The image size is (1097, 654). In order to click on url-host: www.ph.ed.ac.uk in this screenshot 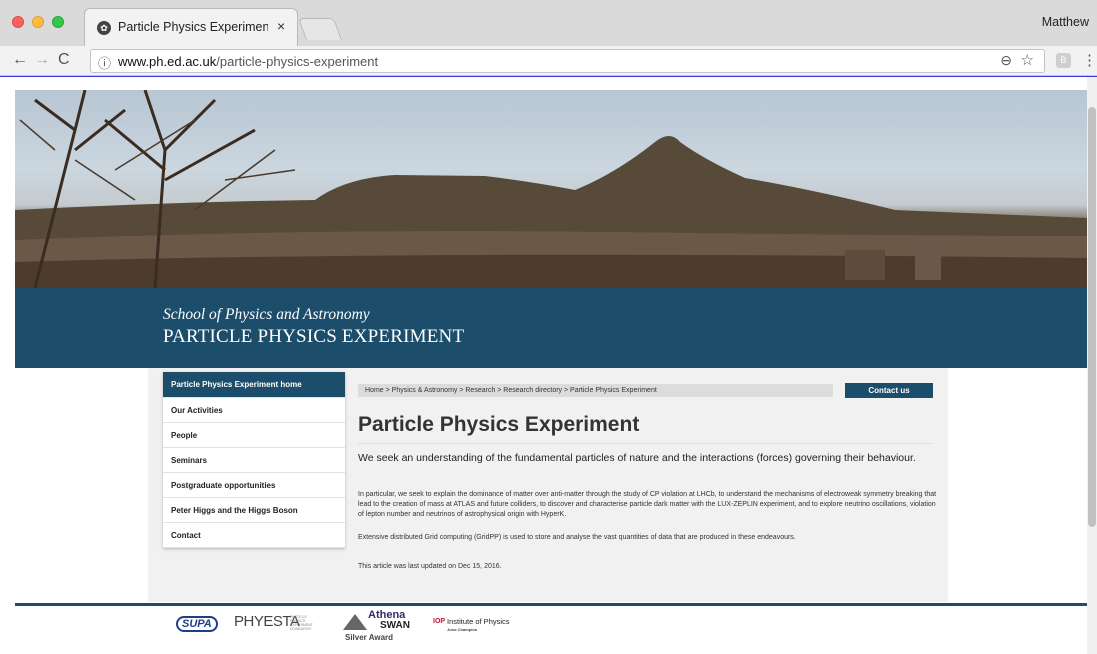, I will do `click(167, 61)`.